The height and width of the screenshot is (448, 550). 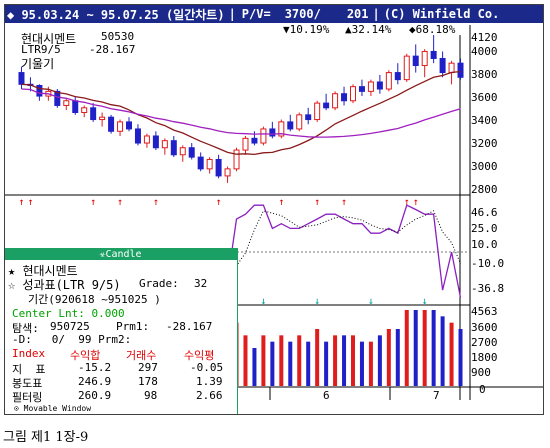 I want to click on volume-tick: 2700, so click(x=484, y=342).